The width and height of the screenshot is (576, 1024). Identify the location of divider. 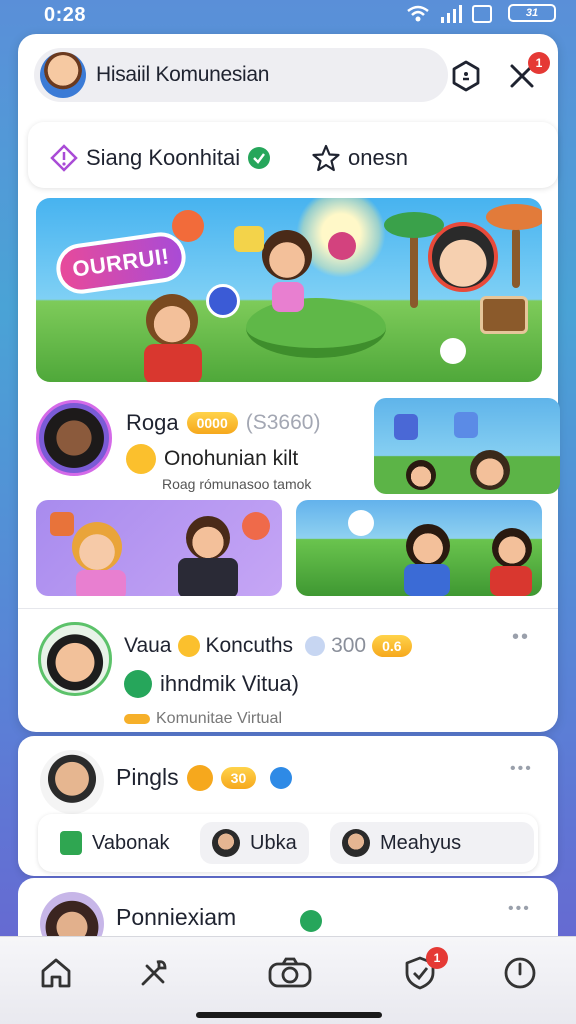
(288, 608).